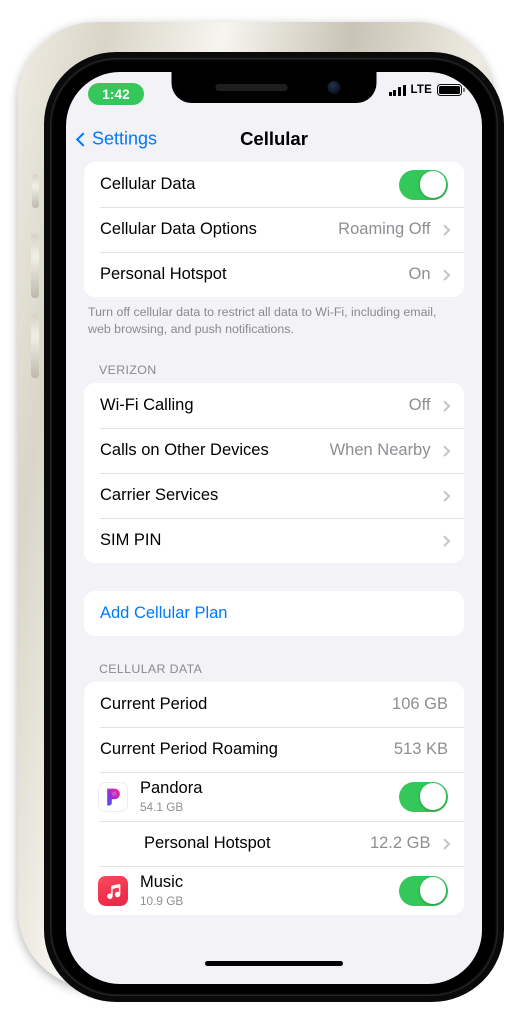 The width and height of the screenshot is (512, 1024). What do you see at coordinates (147, 405) in the screenshot?
I see `row-label: Wi-Fi Calling` at bounding box center [147, 405].